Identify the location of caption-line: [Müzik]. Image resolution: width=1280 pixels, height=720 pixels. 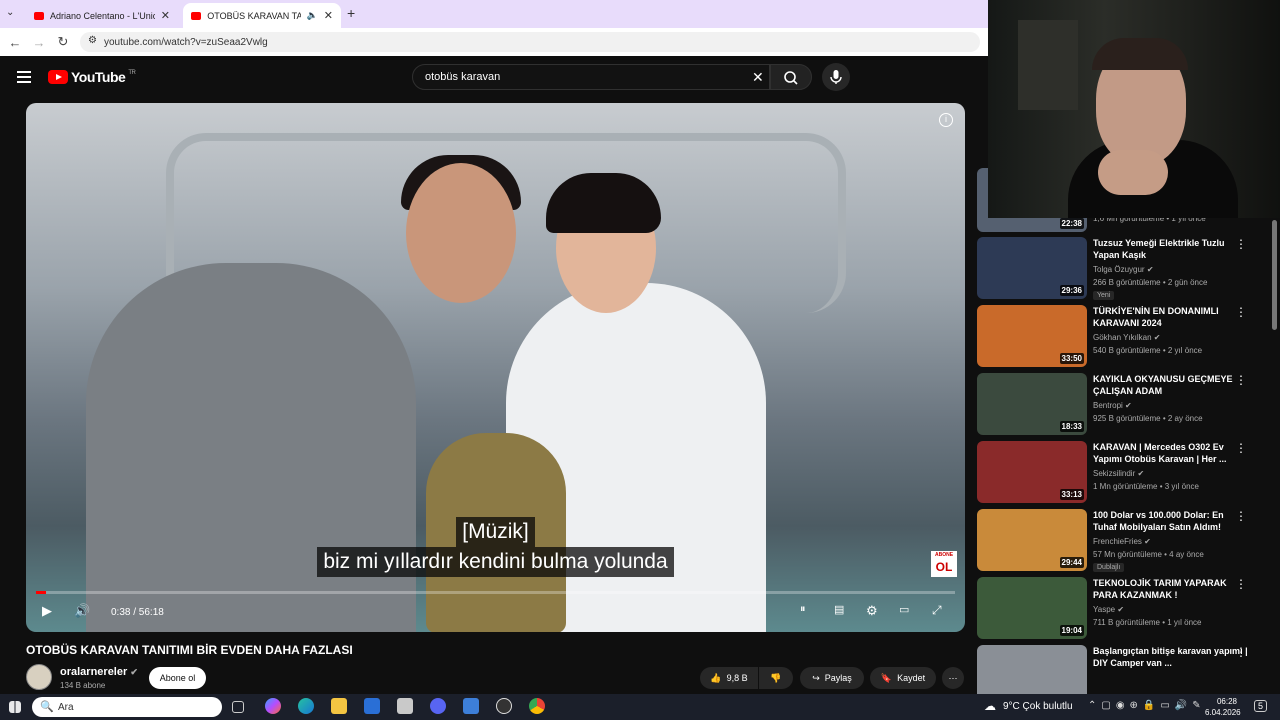
(495, 532).